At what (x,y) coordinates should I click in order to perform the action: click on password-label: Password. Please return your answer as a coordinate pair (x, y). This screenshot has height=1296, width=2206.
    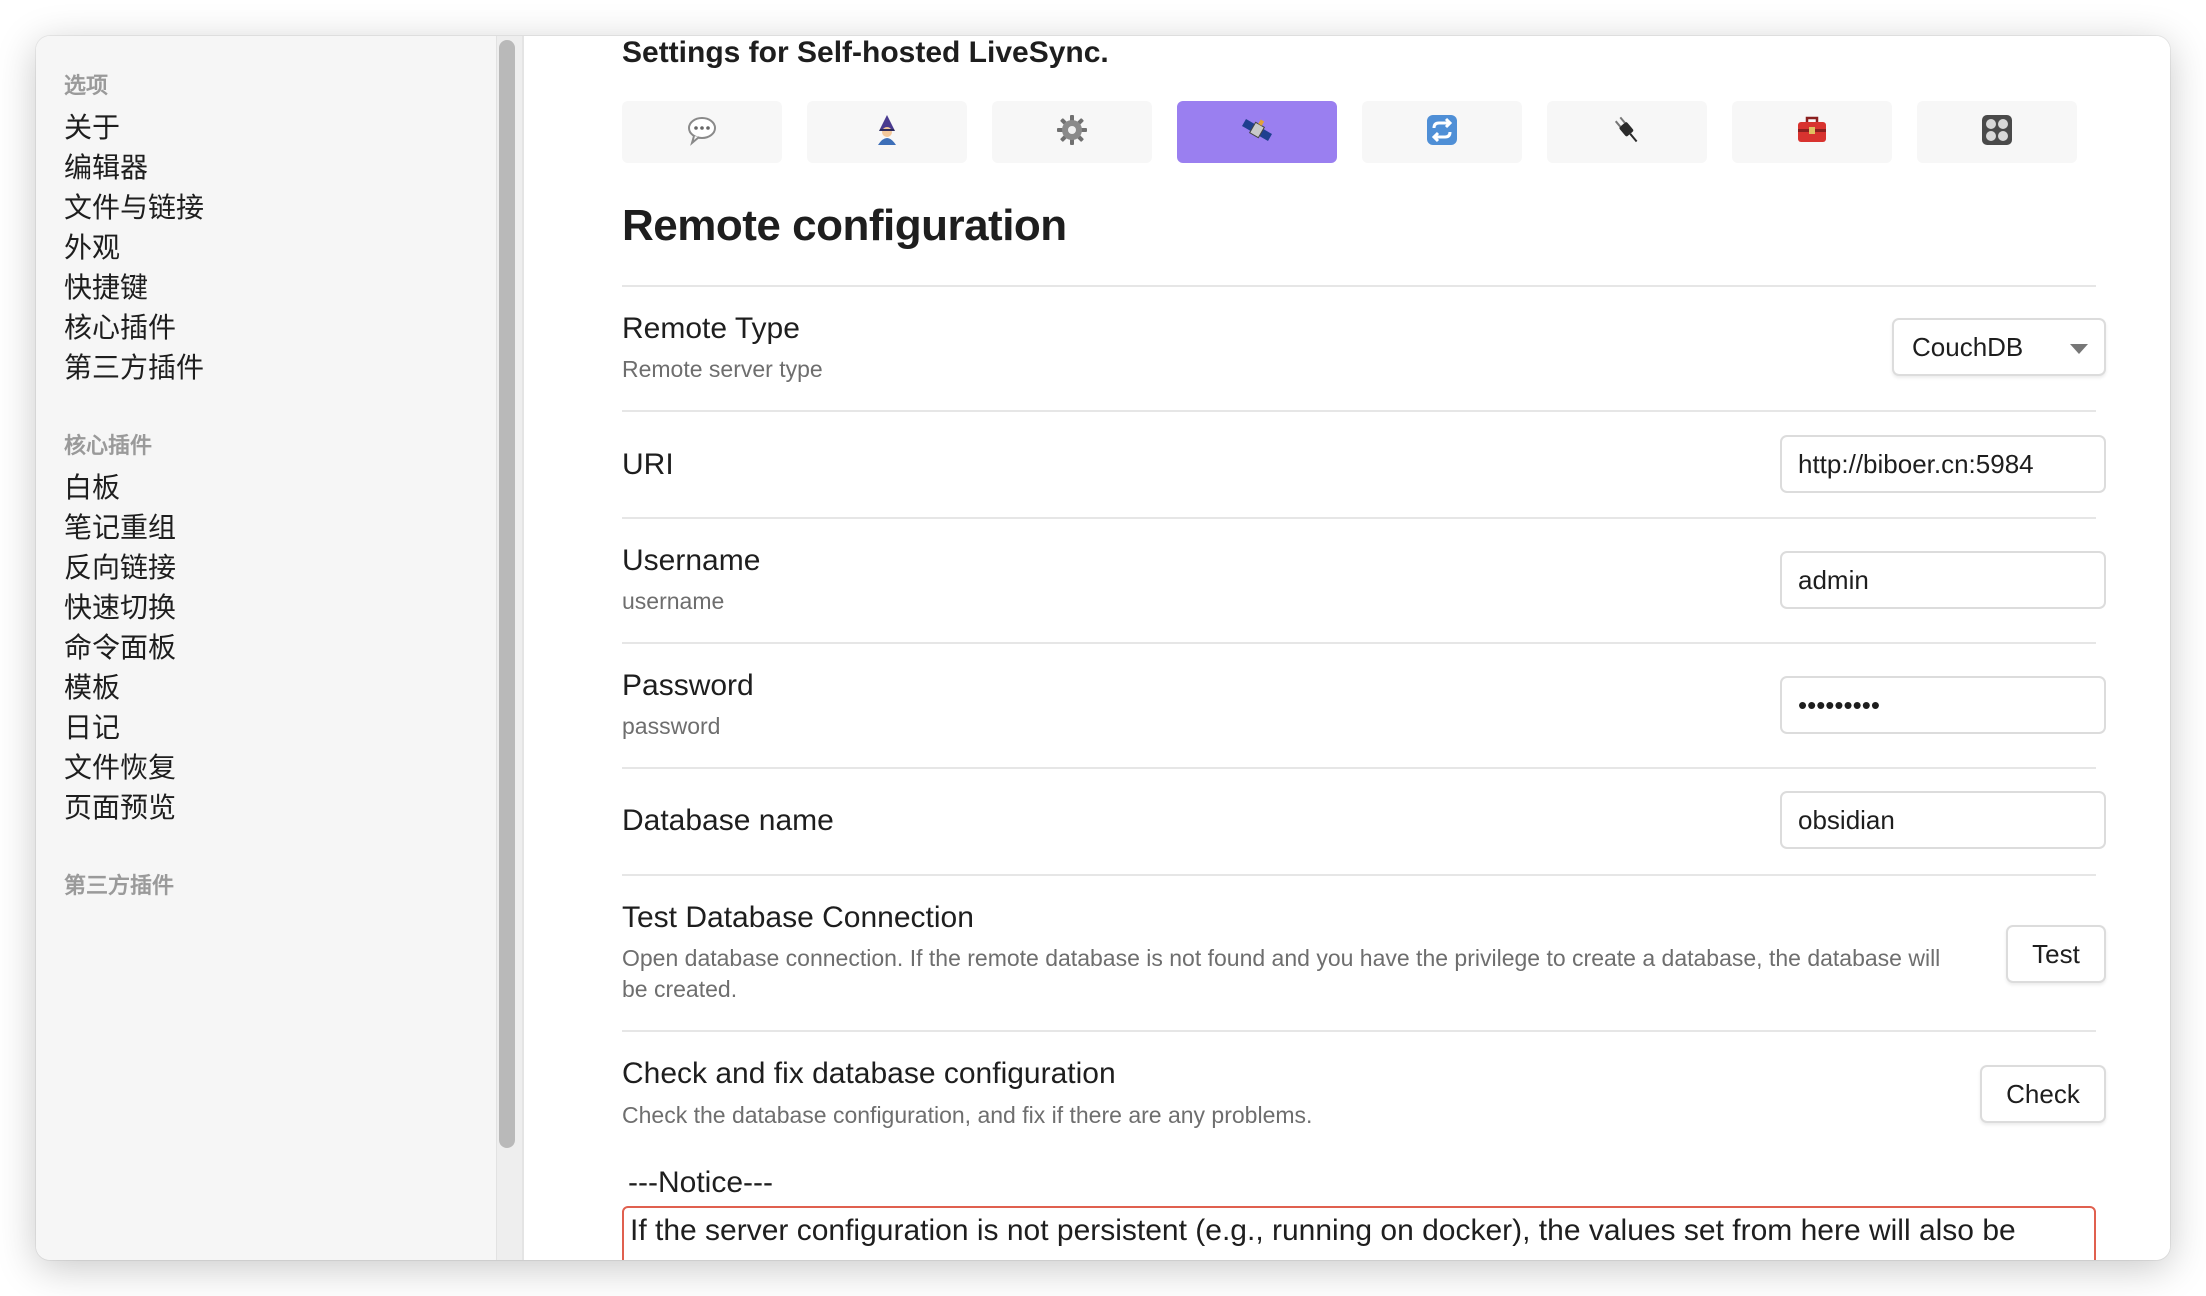
    Looking at the image, I should click on (688, 685).